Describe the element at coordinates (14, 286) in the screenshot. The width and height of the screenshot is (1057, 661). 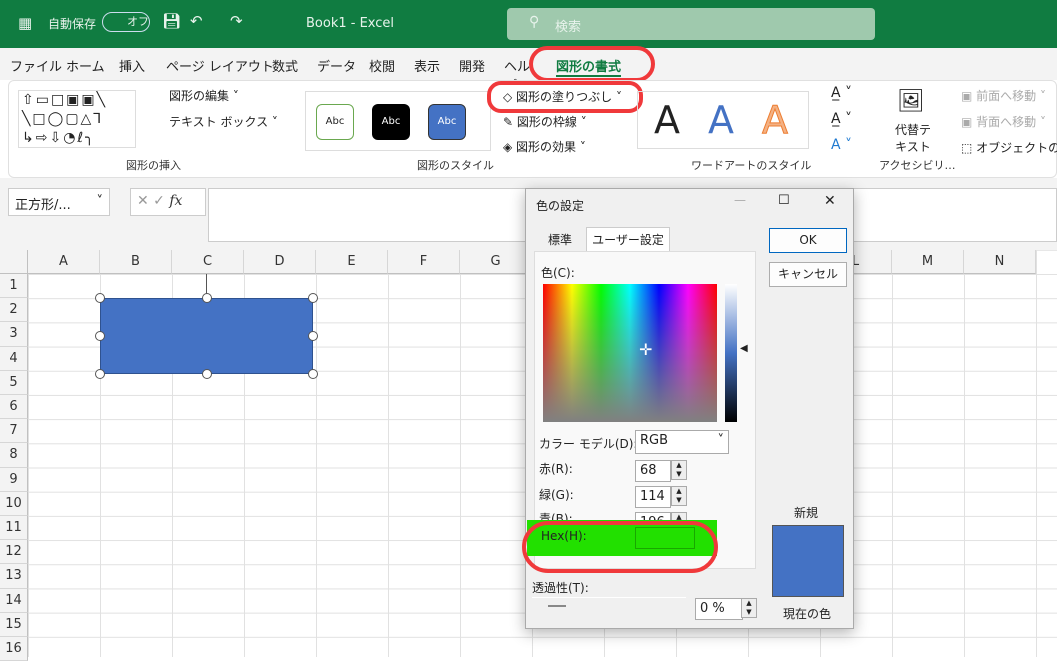
I see `row-header-1: 1` at that location.